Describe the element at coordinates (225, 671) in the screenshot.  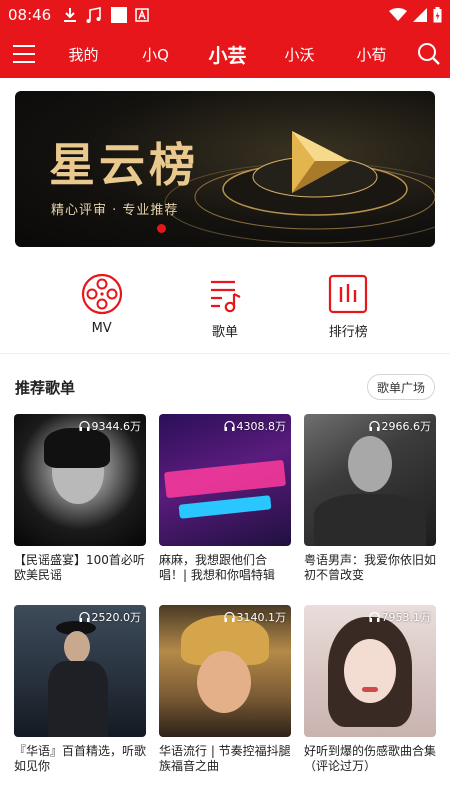
I see `playlist-cover: 3140.1万` at that location.